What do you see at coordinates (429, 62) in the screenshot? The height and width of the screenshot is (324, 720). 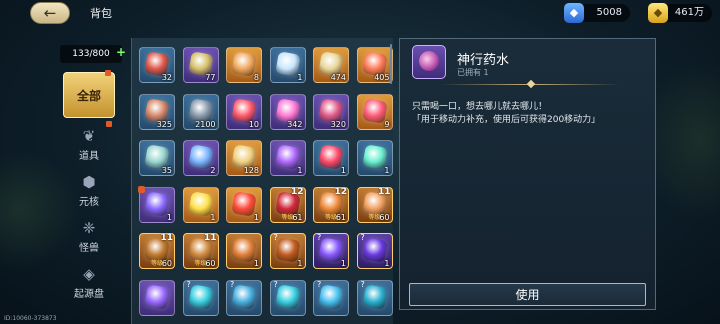 I see `selected-item-icon` at bounding box center [429, 62].